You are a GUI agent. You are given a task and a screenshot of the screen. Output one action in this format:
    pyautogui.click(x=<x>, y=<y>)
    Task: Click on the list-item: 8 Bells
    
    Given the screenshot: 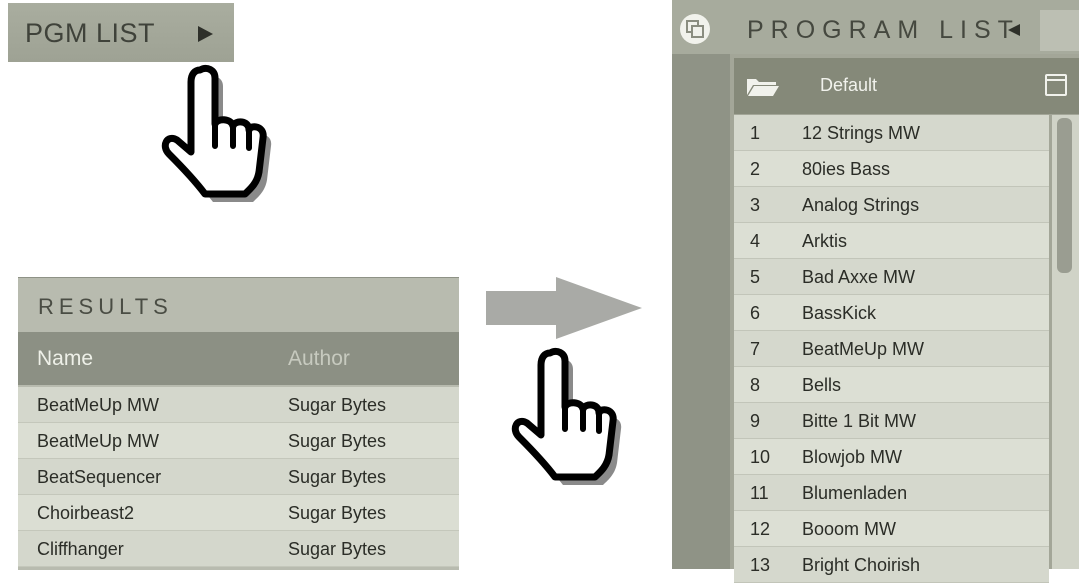 What is the action you would take?
    pyautogui.click(x=891, y=385)
    